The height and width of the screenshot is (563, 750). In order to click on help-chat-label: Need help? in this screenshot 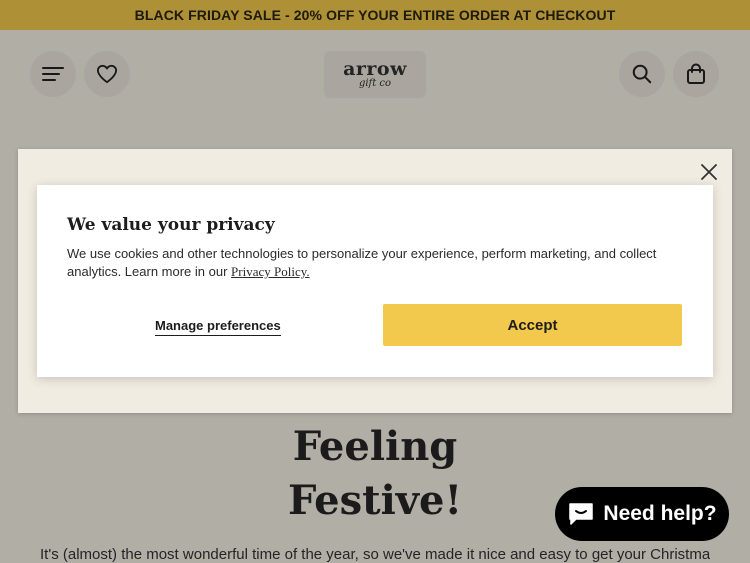, I will do `click(660, 513)`.